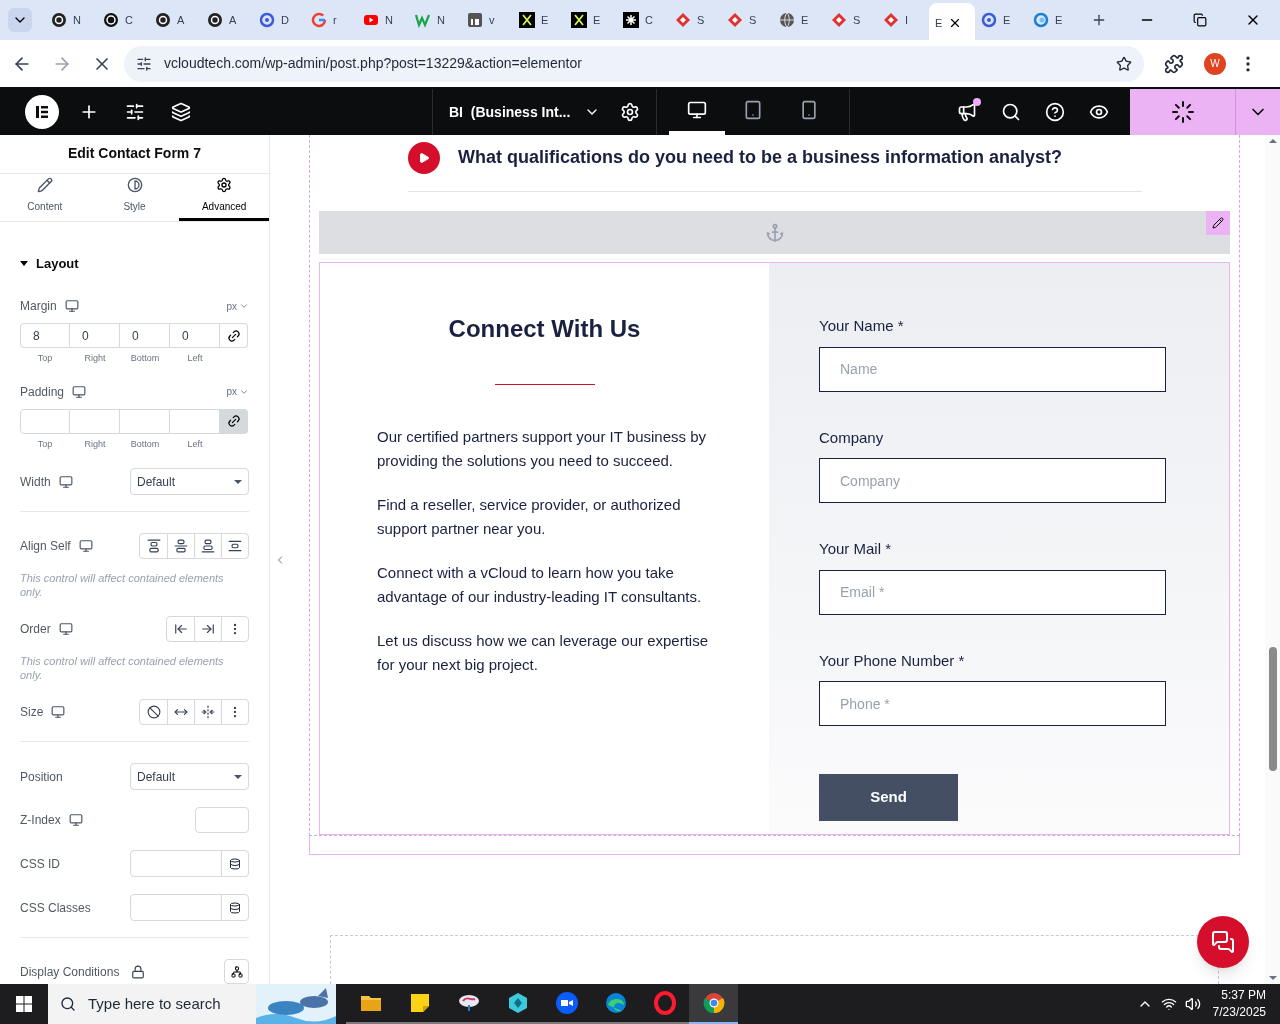 This screenshot has width=1280, height=1024. Describe the element at coordinates (630, 112) in the screenshot. I see `settings-icon` at that location.